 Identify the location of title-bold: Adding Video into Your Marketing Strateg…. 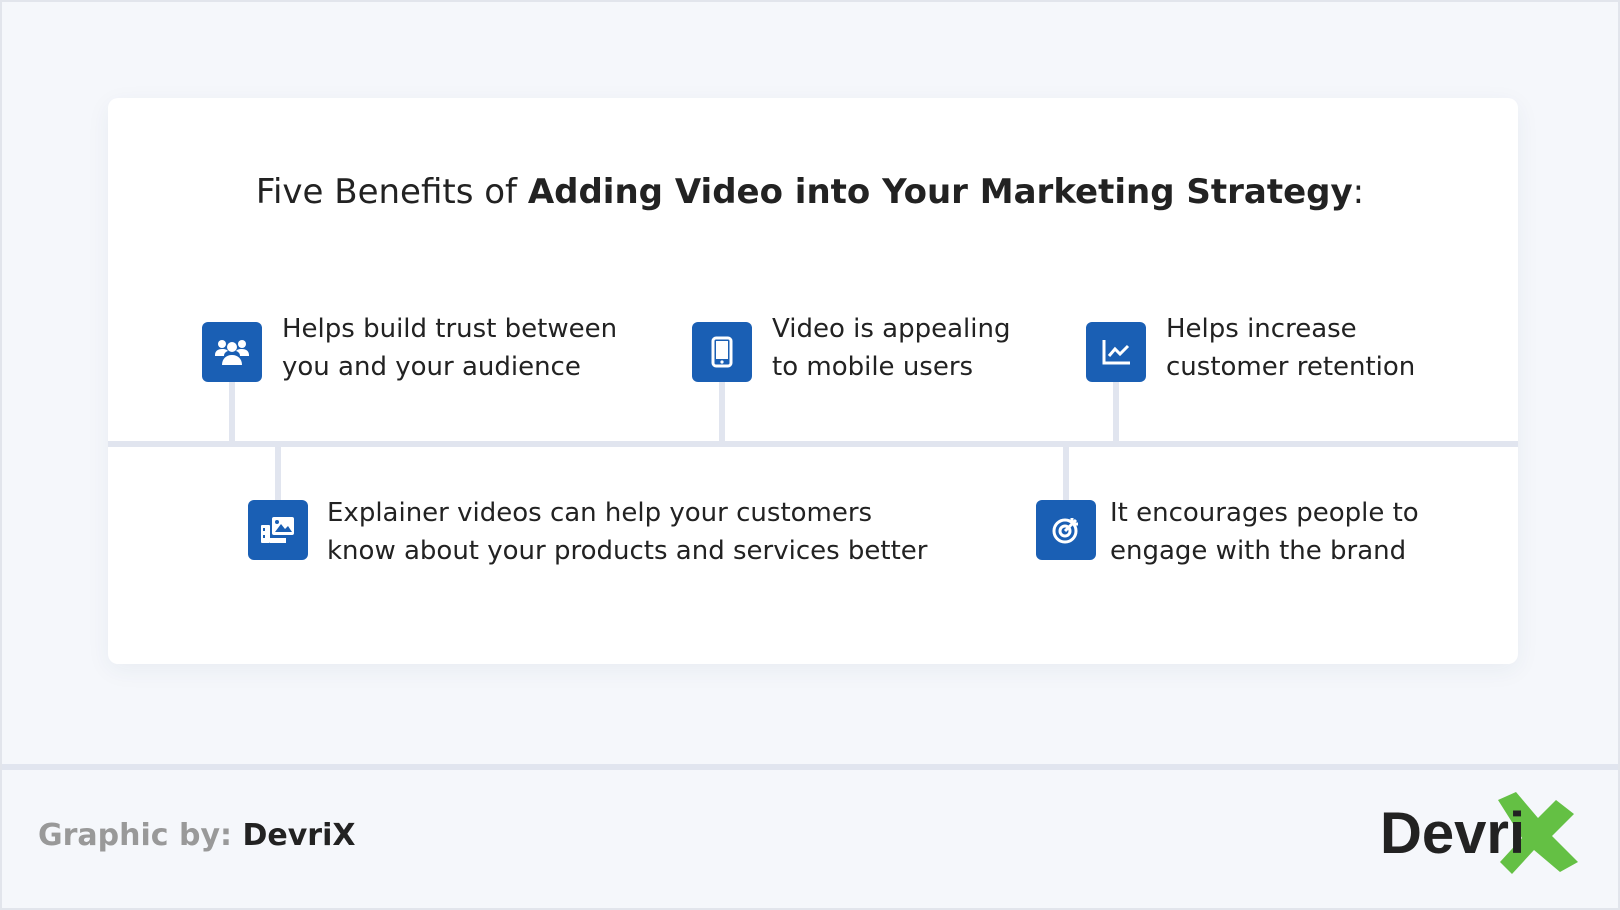
(940, 192).